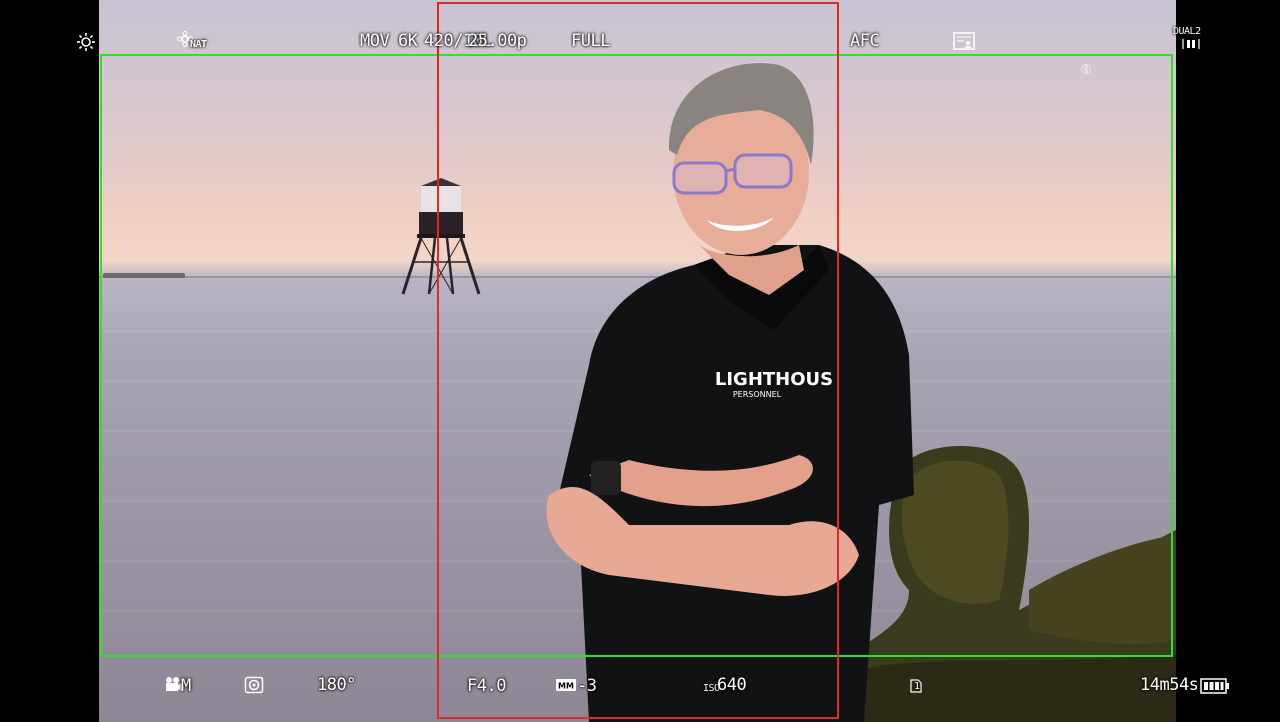 This screenshot has height=722, width=1280. What do you see at coordinates (757, 394) in the screenshot?
I see `shirt-logo-subtext: PERSONNEL` at bounding box center [757, 394].